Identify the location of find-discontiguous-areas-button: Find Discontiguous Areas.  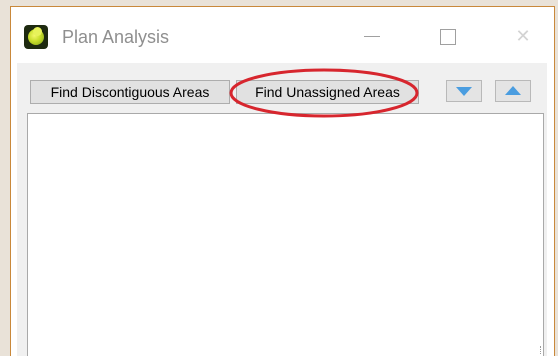
(130, 92).